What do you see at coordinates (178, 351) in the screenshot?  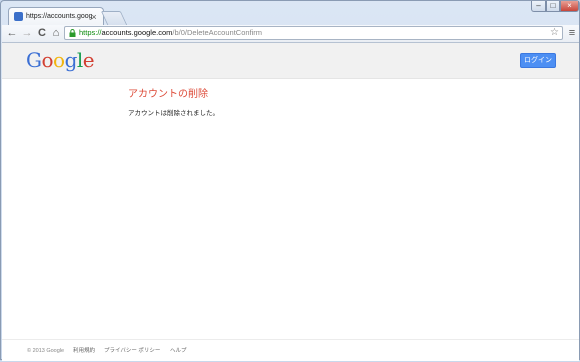 I see `help-link: ヘルプ` at bounding box center [178, 351].